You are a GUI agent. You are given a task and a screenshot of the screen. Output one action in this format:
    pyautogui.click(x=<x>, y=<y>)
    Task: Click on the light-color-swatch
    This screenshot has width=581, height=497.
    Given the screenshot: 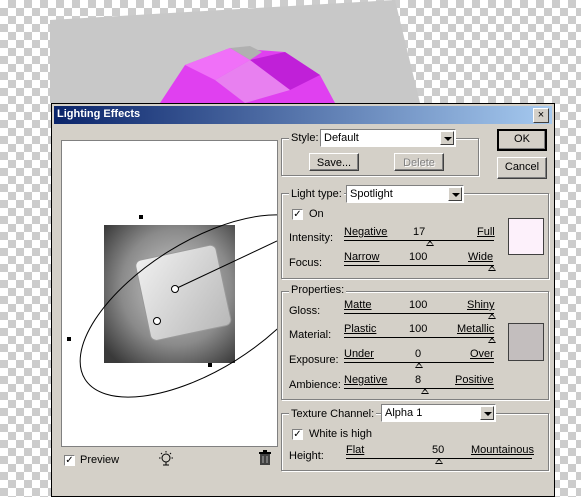 What is the action you would take?
    pyautogui.click(x=526, y=236)
    